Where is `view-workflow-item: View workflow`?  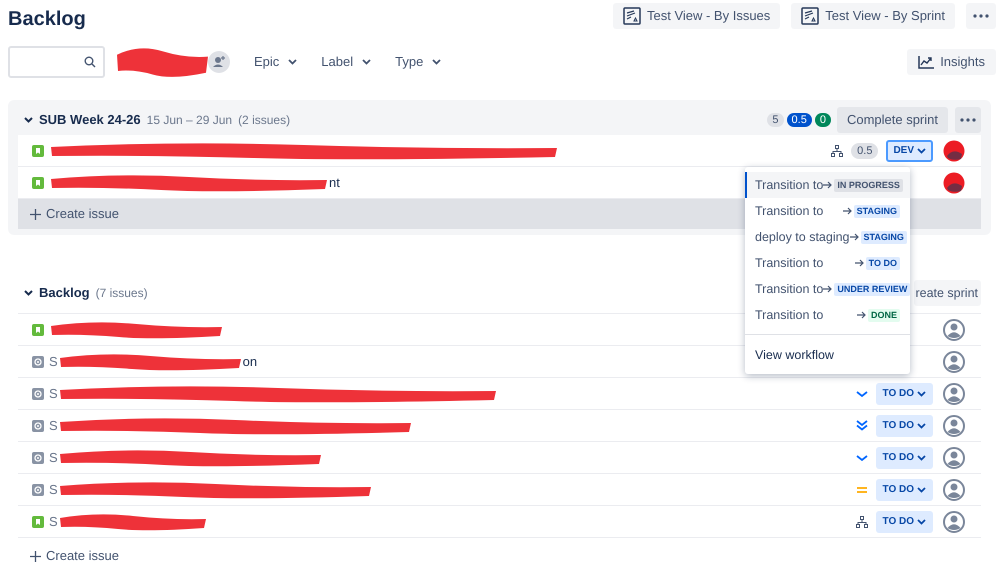 view-workflow-item: View workflow is located at coordinates (827, 355).